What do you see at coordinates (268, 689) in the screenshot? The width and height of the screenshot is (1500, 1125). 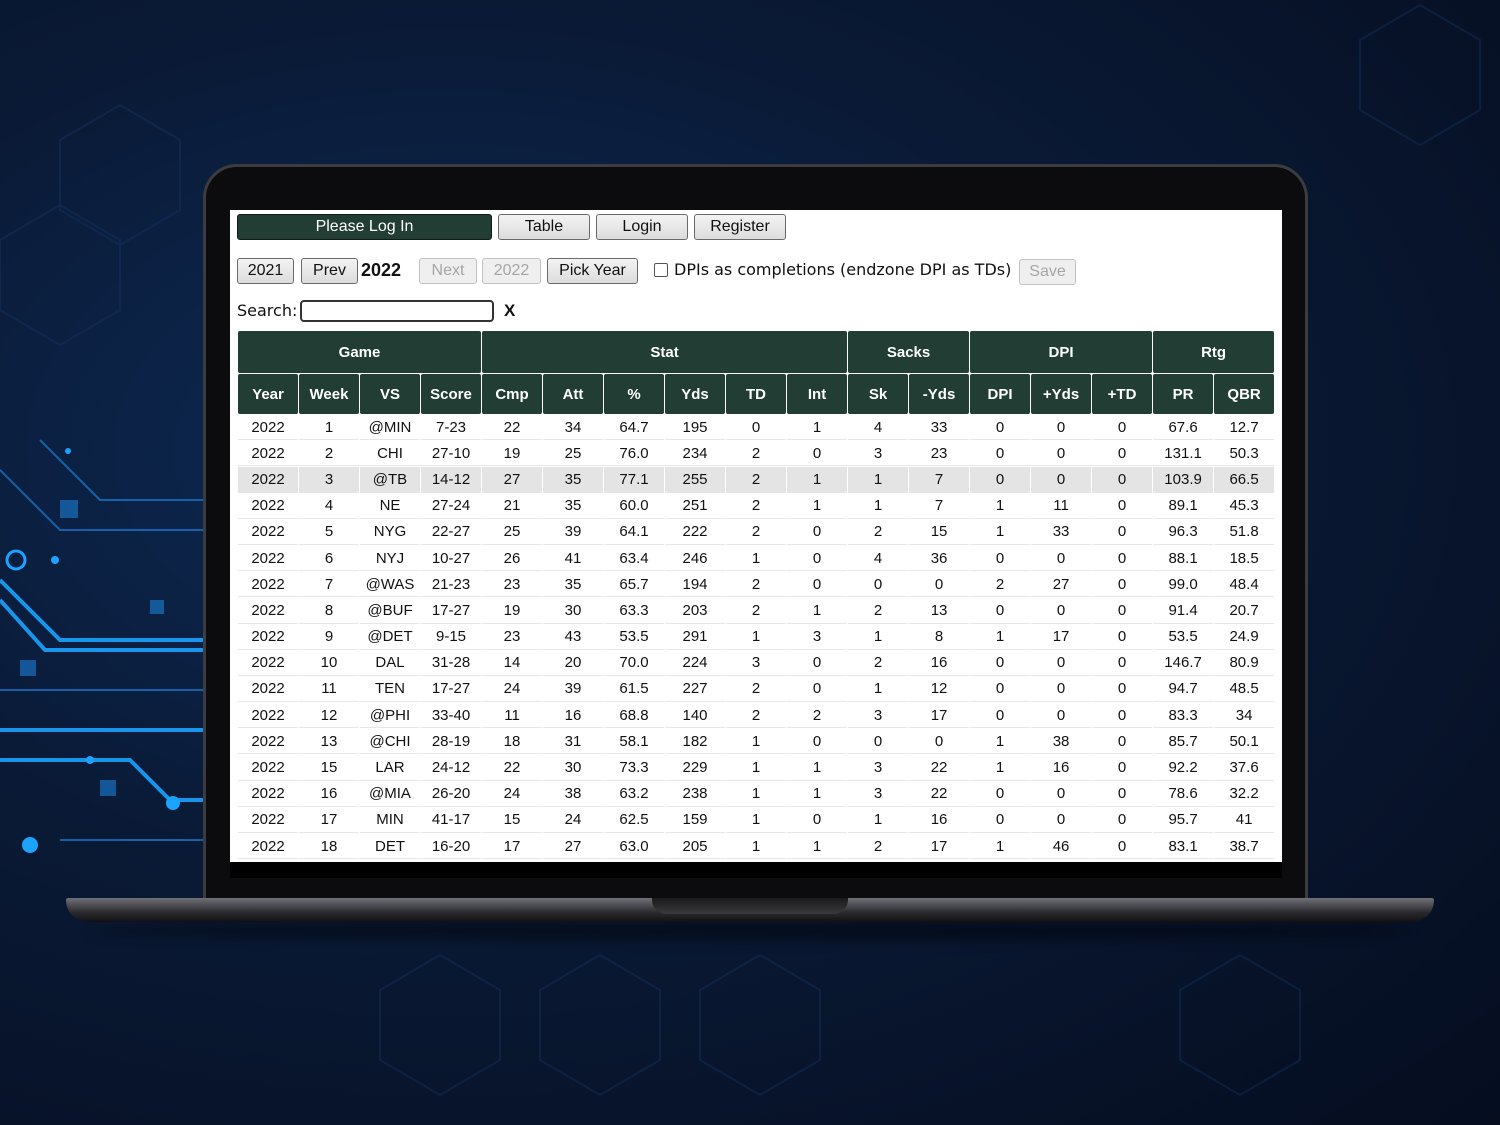 I see `table-cell: 2022` at bounding box center [268, 689].